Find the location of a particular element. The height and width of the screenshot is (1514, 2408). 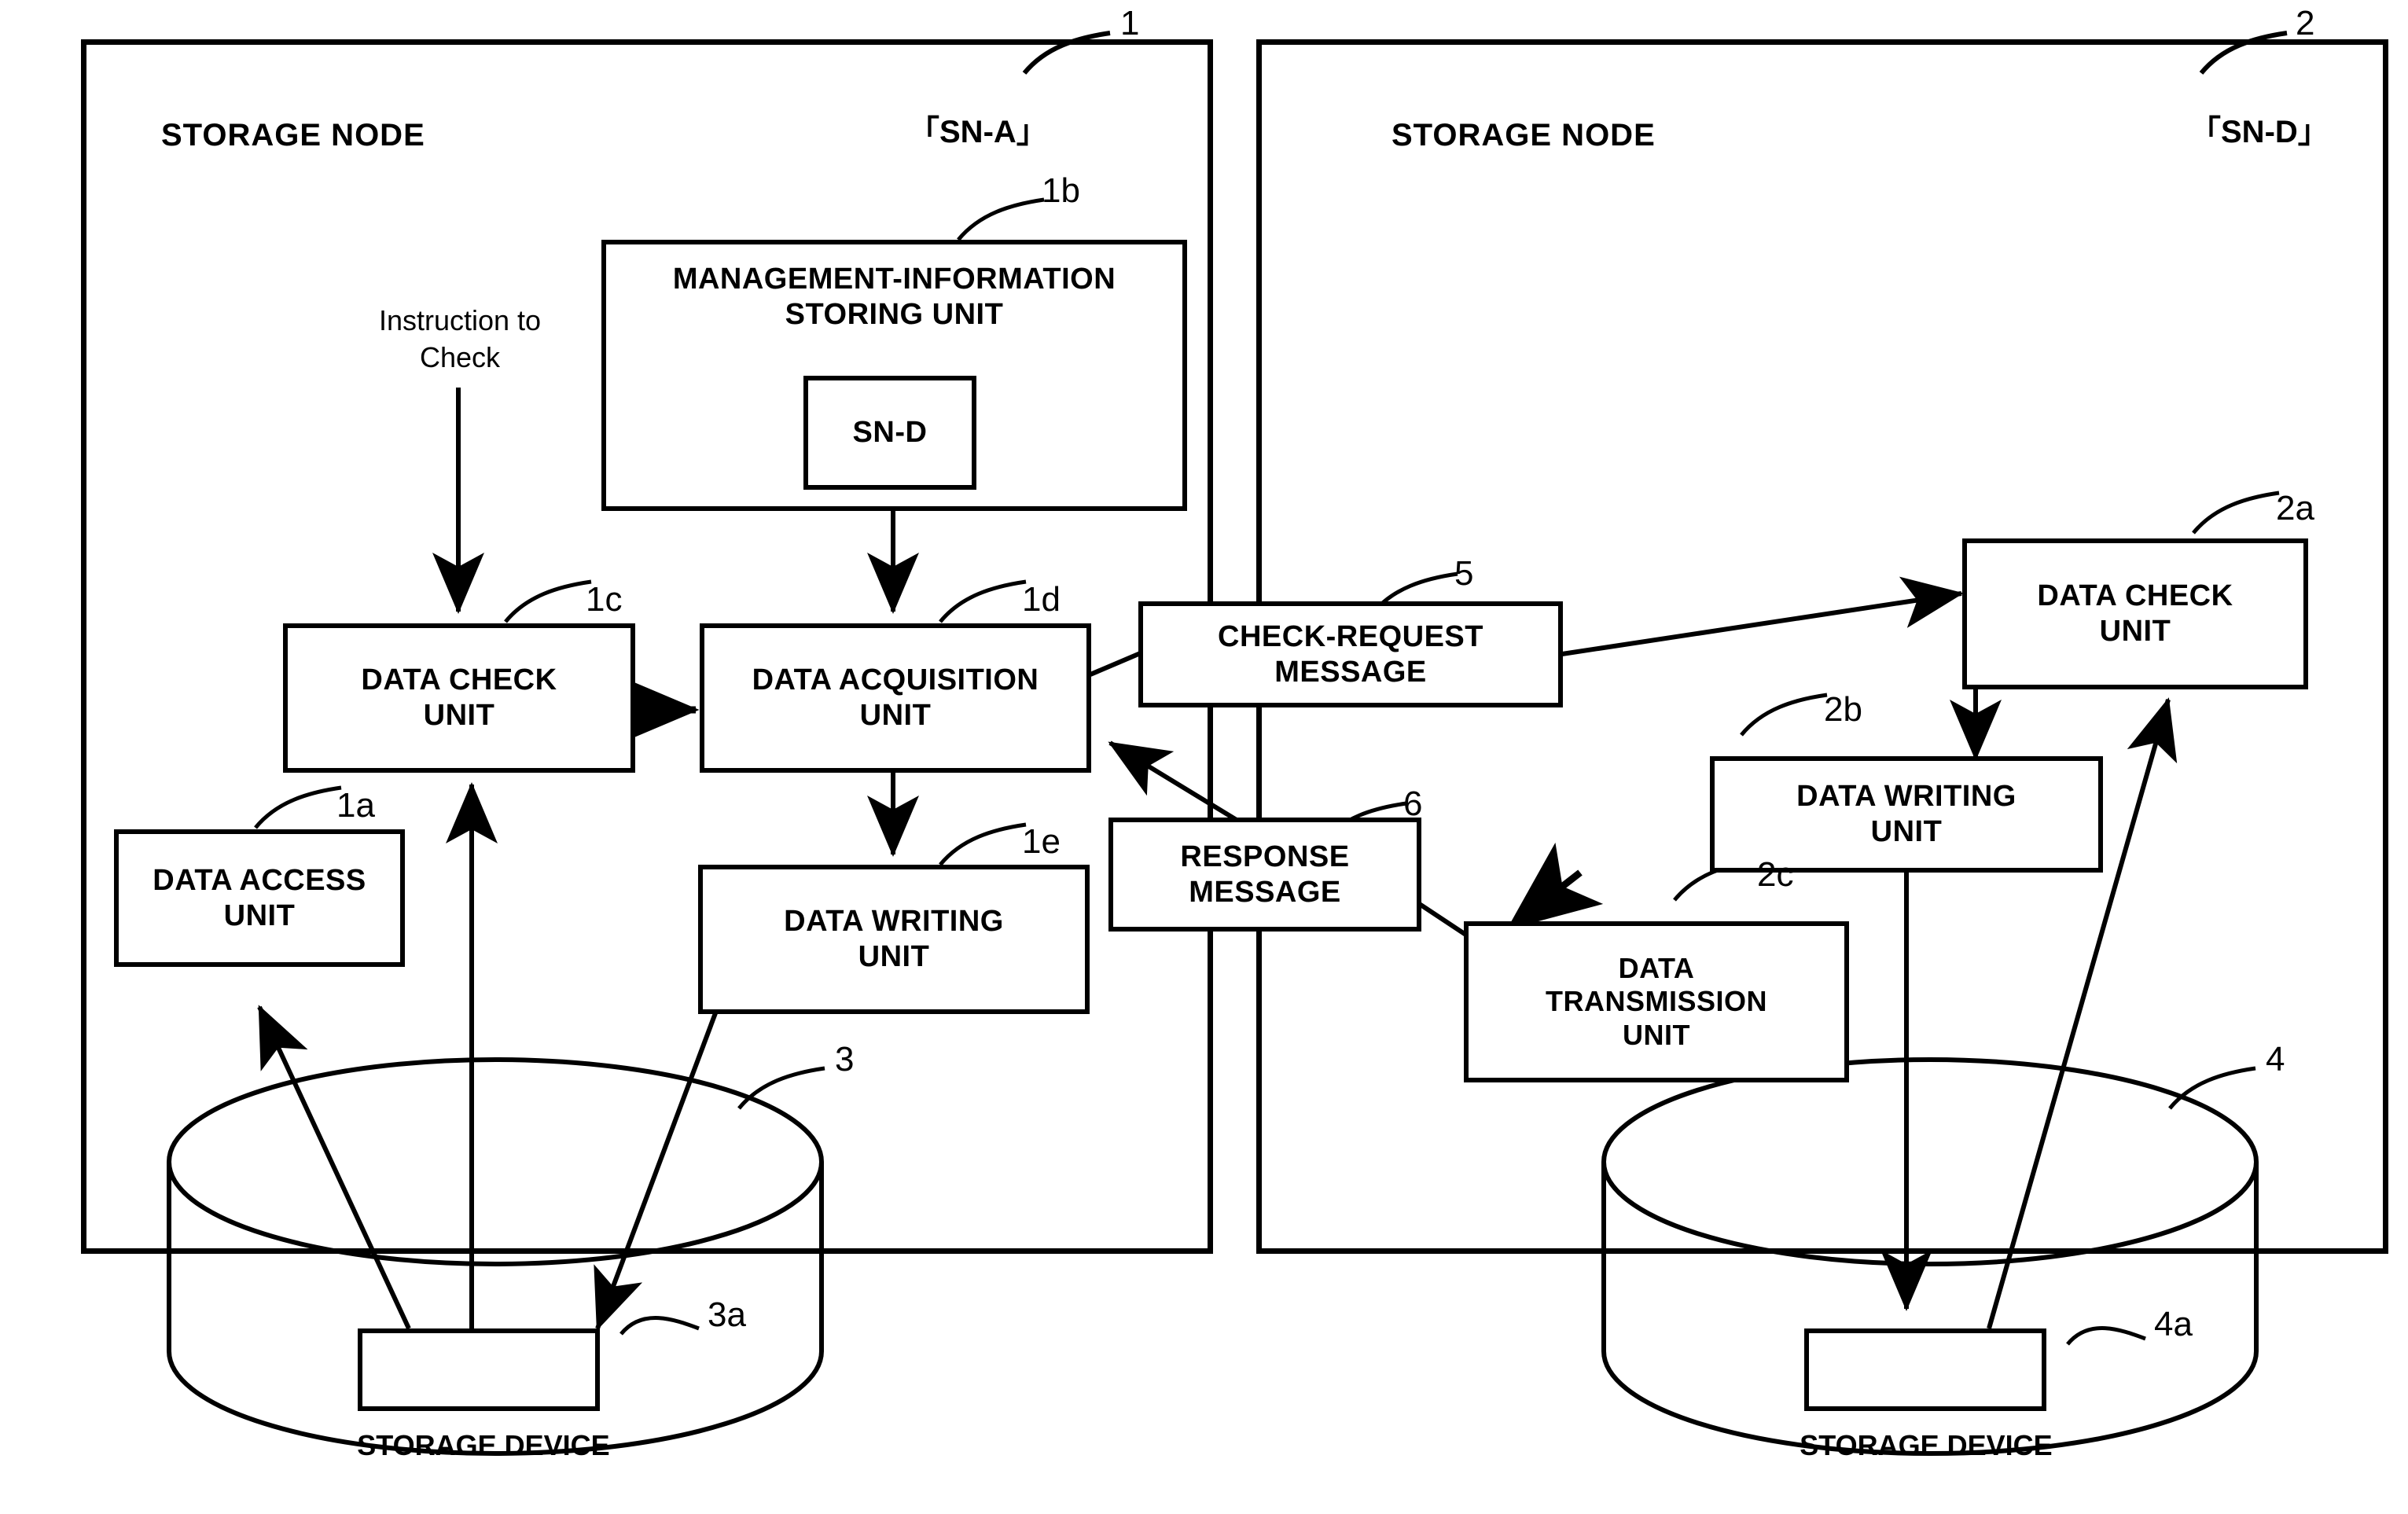

management-unit-entry-label: SN-D is located at coordinates (890, 433).